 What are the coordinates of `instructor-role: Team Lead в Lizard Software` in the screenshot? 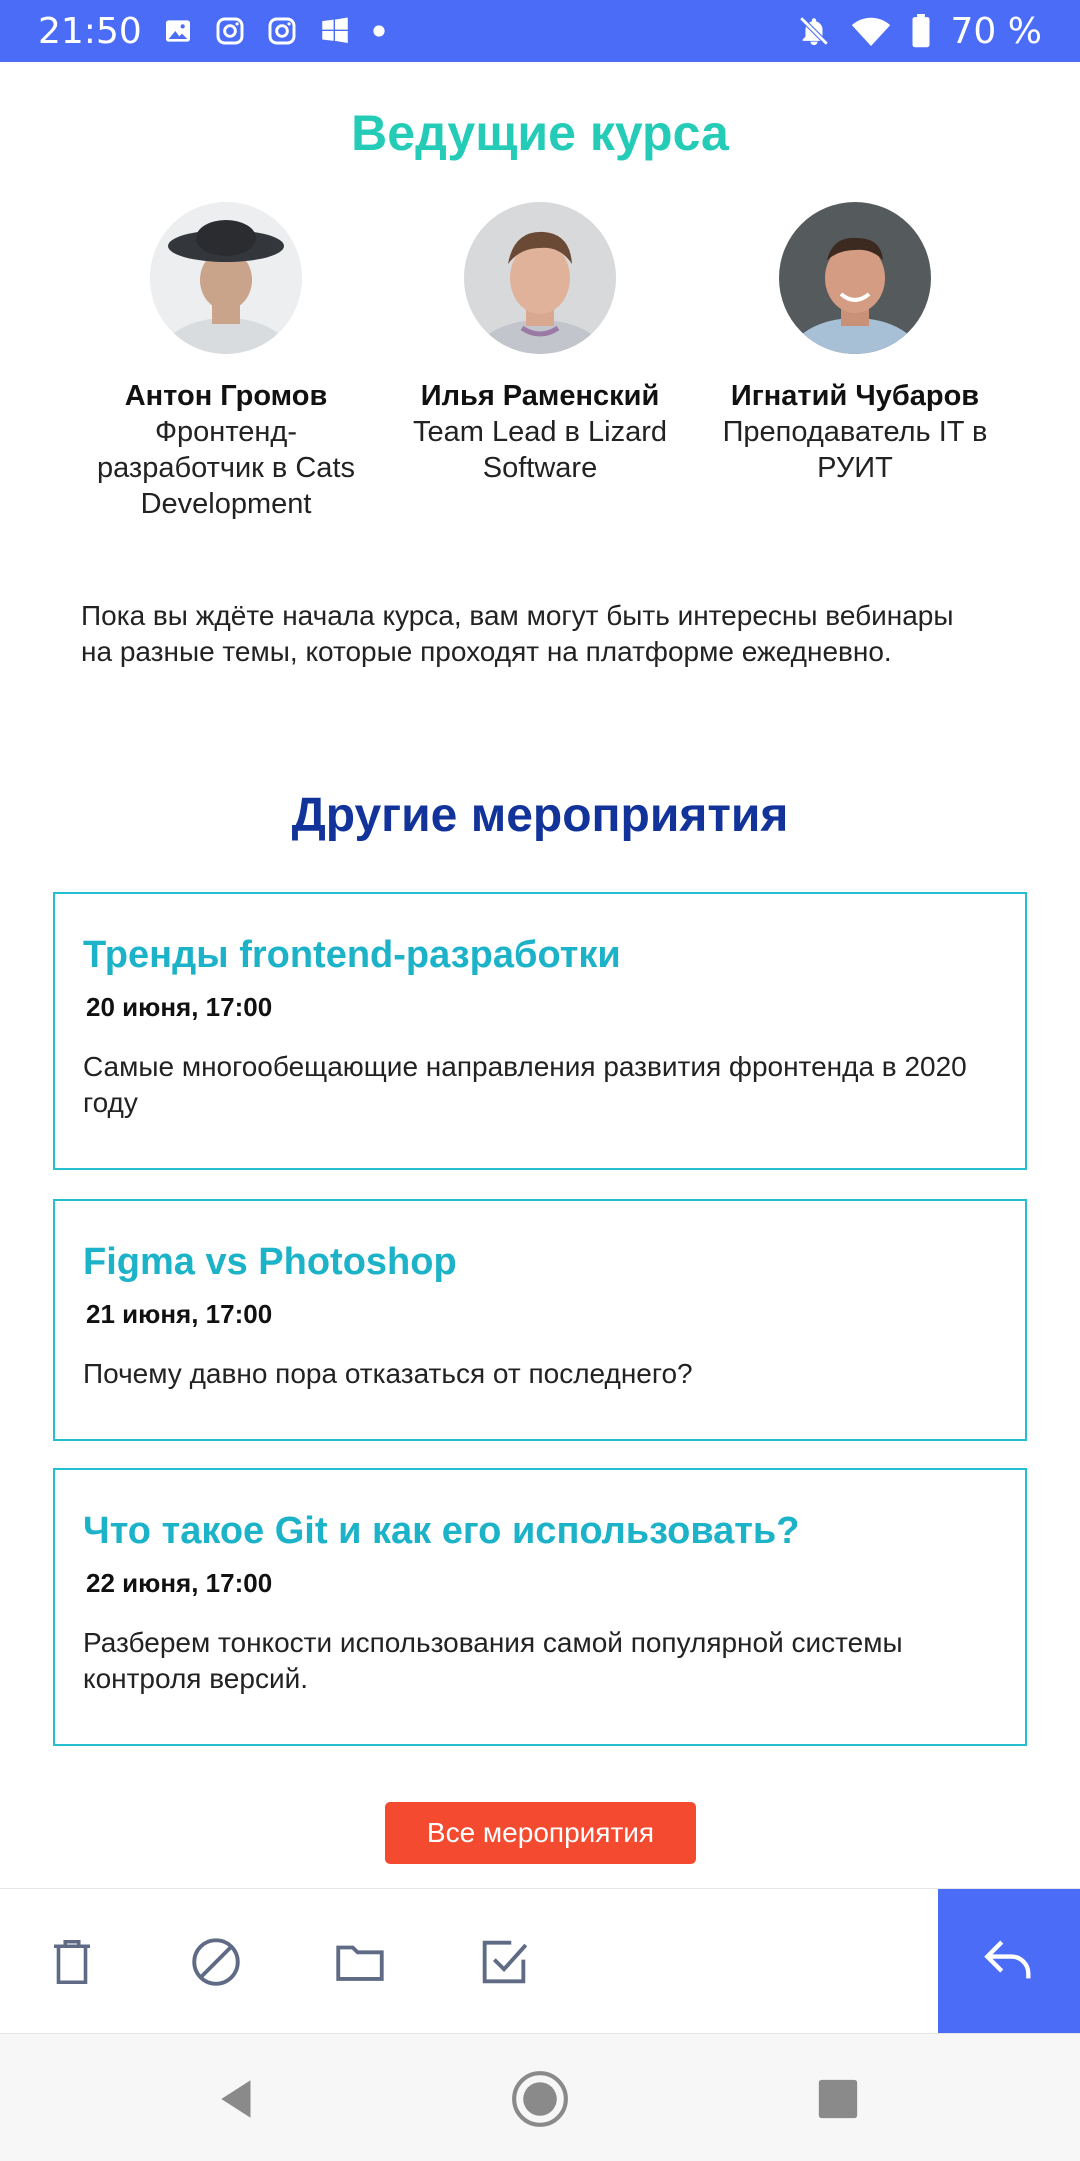 It's located at (540, 450).